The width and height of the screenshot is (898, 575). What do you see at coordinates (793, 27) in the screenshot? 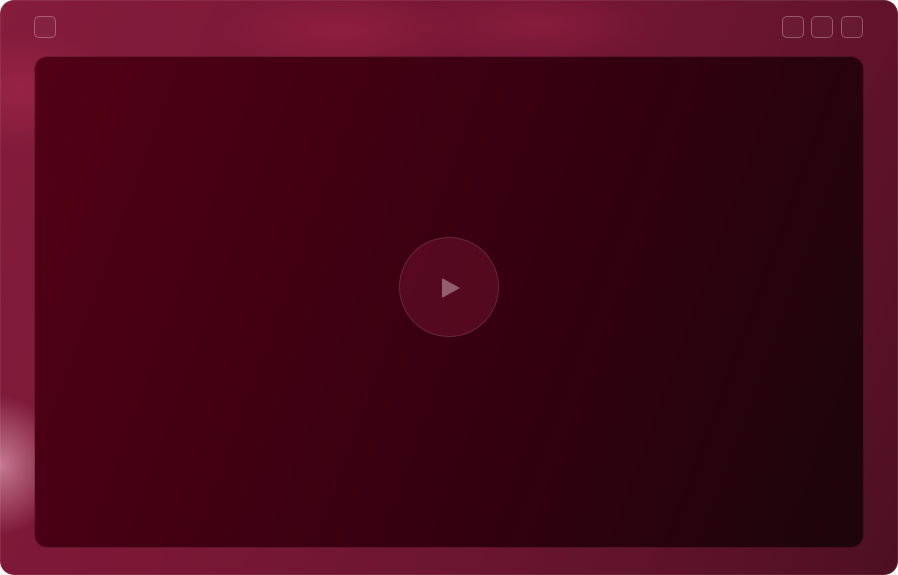
I see `minimize-button` at bounding box center [793, 27].